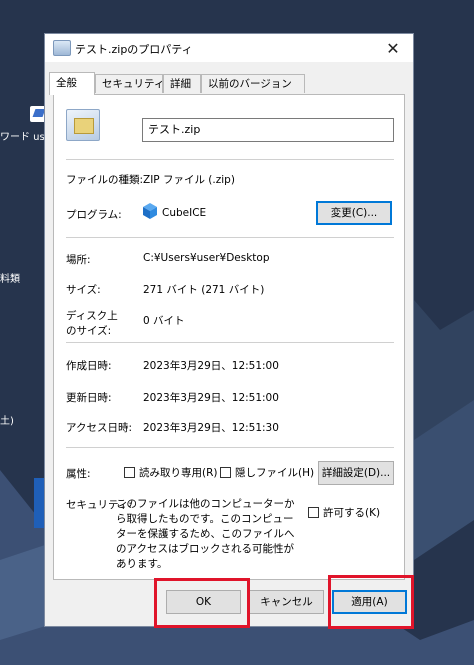  Describe the element at coordinates (129, 83) in the screenshot. I see `tab-security: セキュリティ` at that location.